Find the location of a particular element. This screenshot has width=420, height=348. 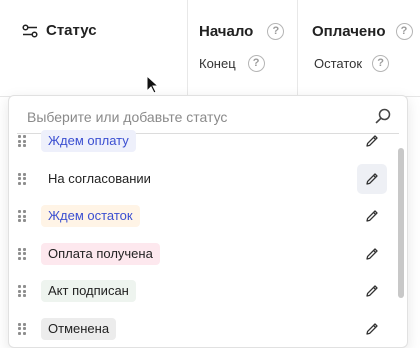

status-option: Акт подписан is located at coordinates (203, 291).